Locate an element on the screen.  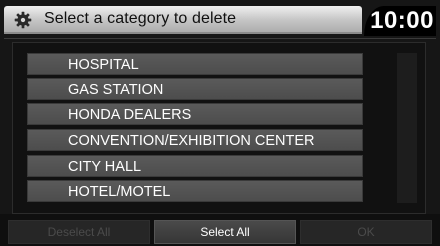
header-divider is located at coordinates (220, 38).